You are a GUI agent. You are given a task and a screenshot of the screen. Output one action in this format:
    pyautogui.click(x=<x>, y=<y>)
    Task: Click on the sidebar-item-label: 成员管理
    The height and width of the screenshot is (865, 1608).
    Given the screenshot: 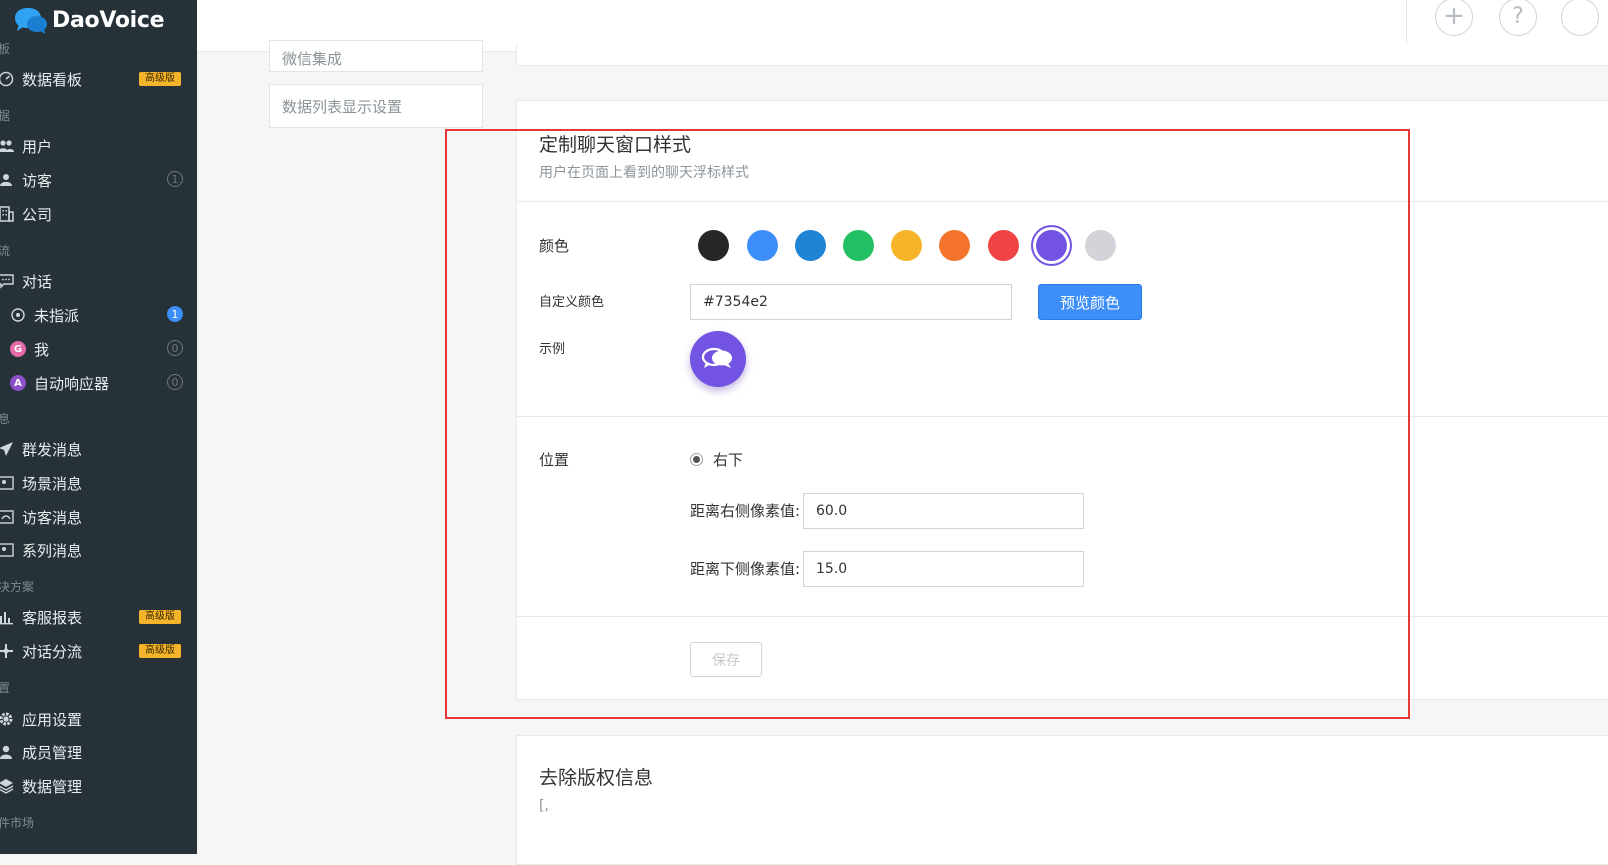 What is the action you would take?
    pyautogui.click(x=52, y=752)
    